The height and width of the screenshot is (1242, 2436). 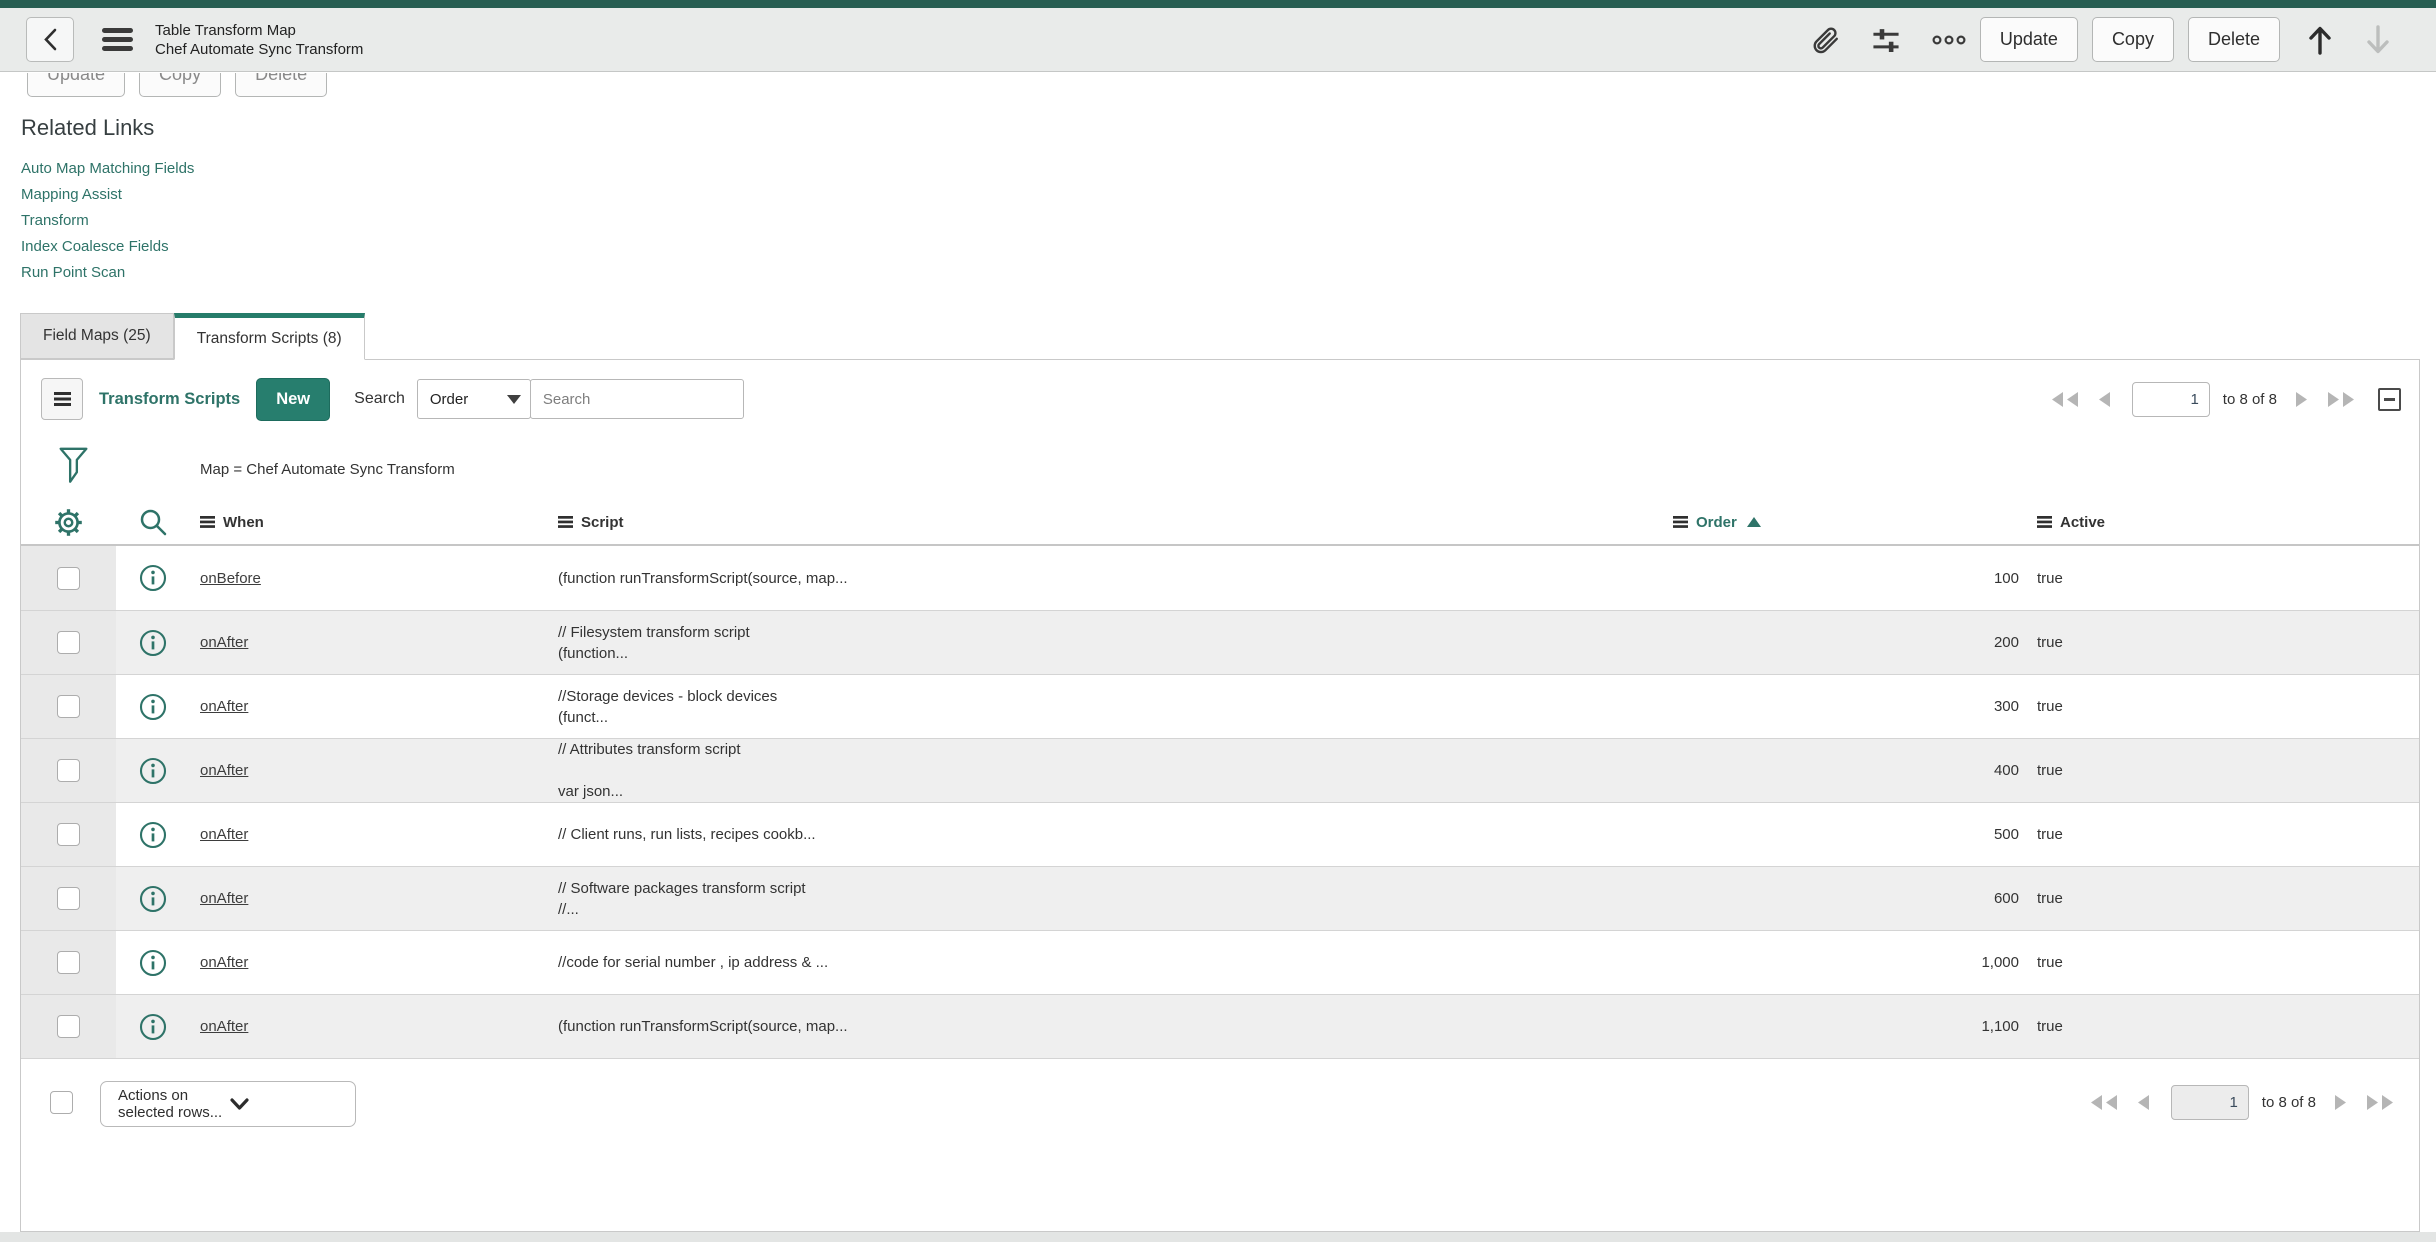 What do you see at coordinates (2233, 39) in the screenshot?
I see `delete-button: Delete` at bounding box center [2233, 39].